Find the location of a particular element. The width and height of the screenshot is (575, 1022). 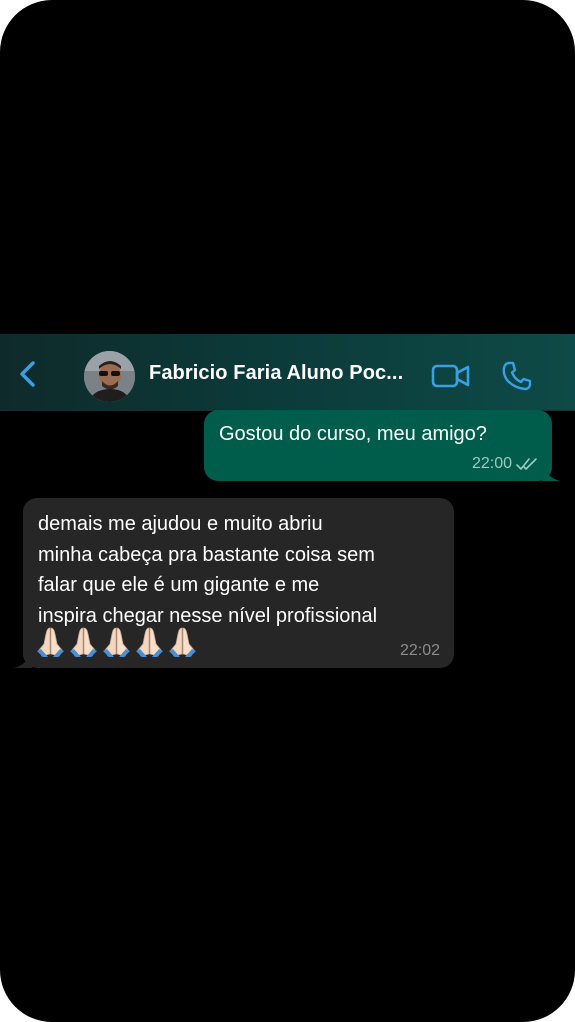

video-camera-icon is located at coordinates (451, 376).